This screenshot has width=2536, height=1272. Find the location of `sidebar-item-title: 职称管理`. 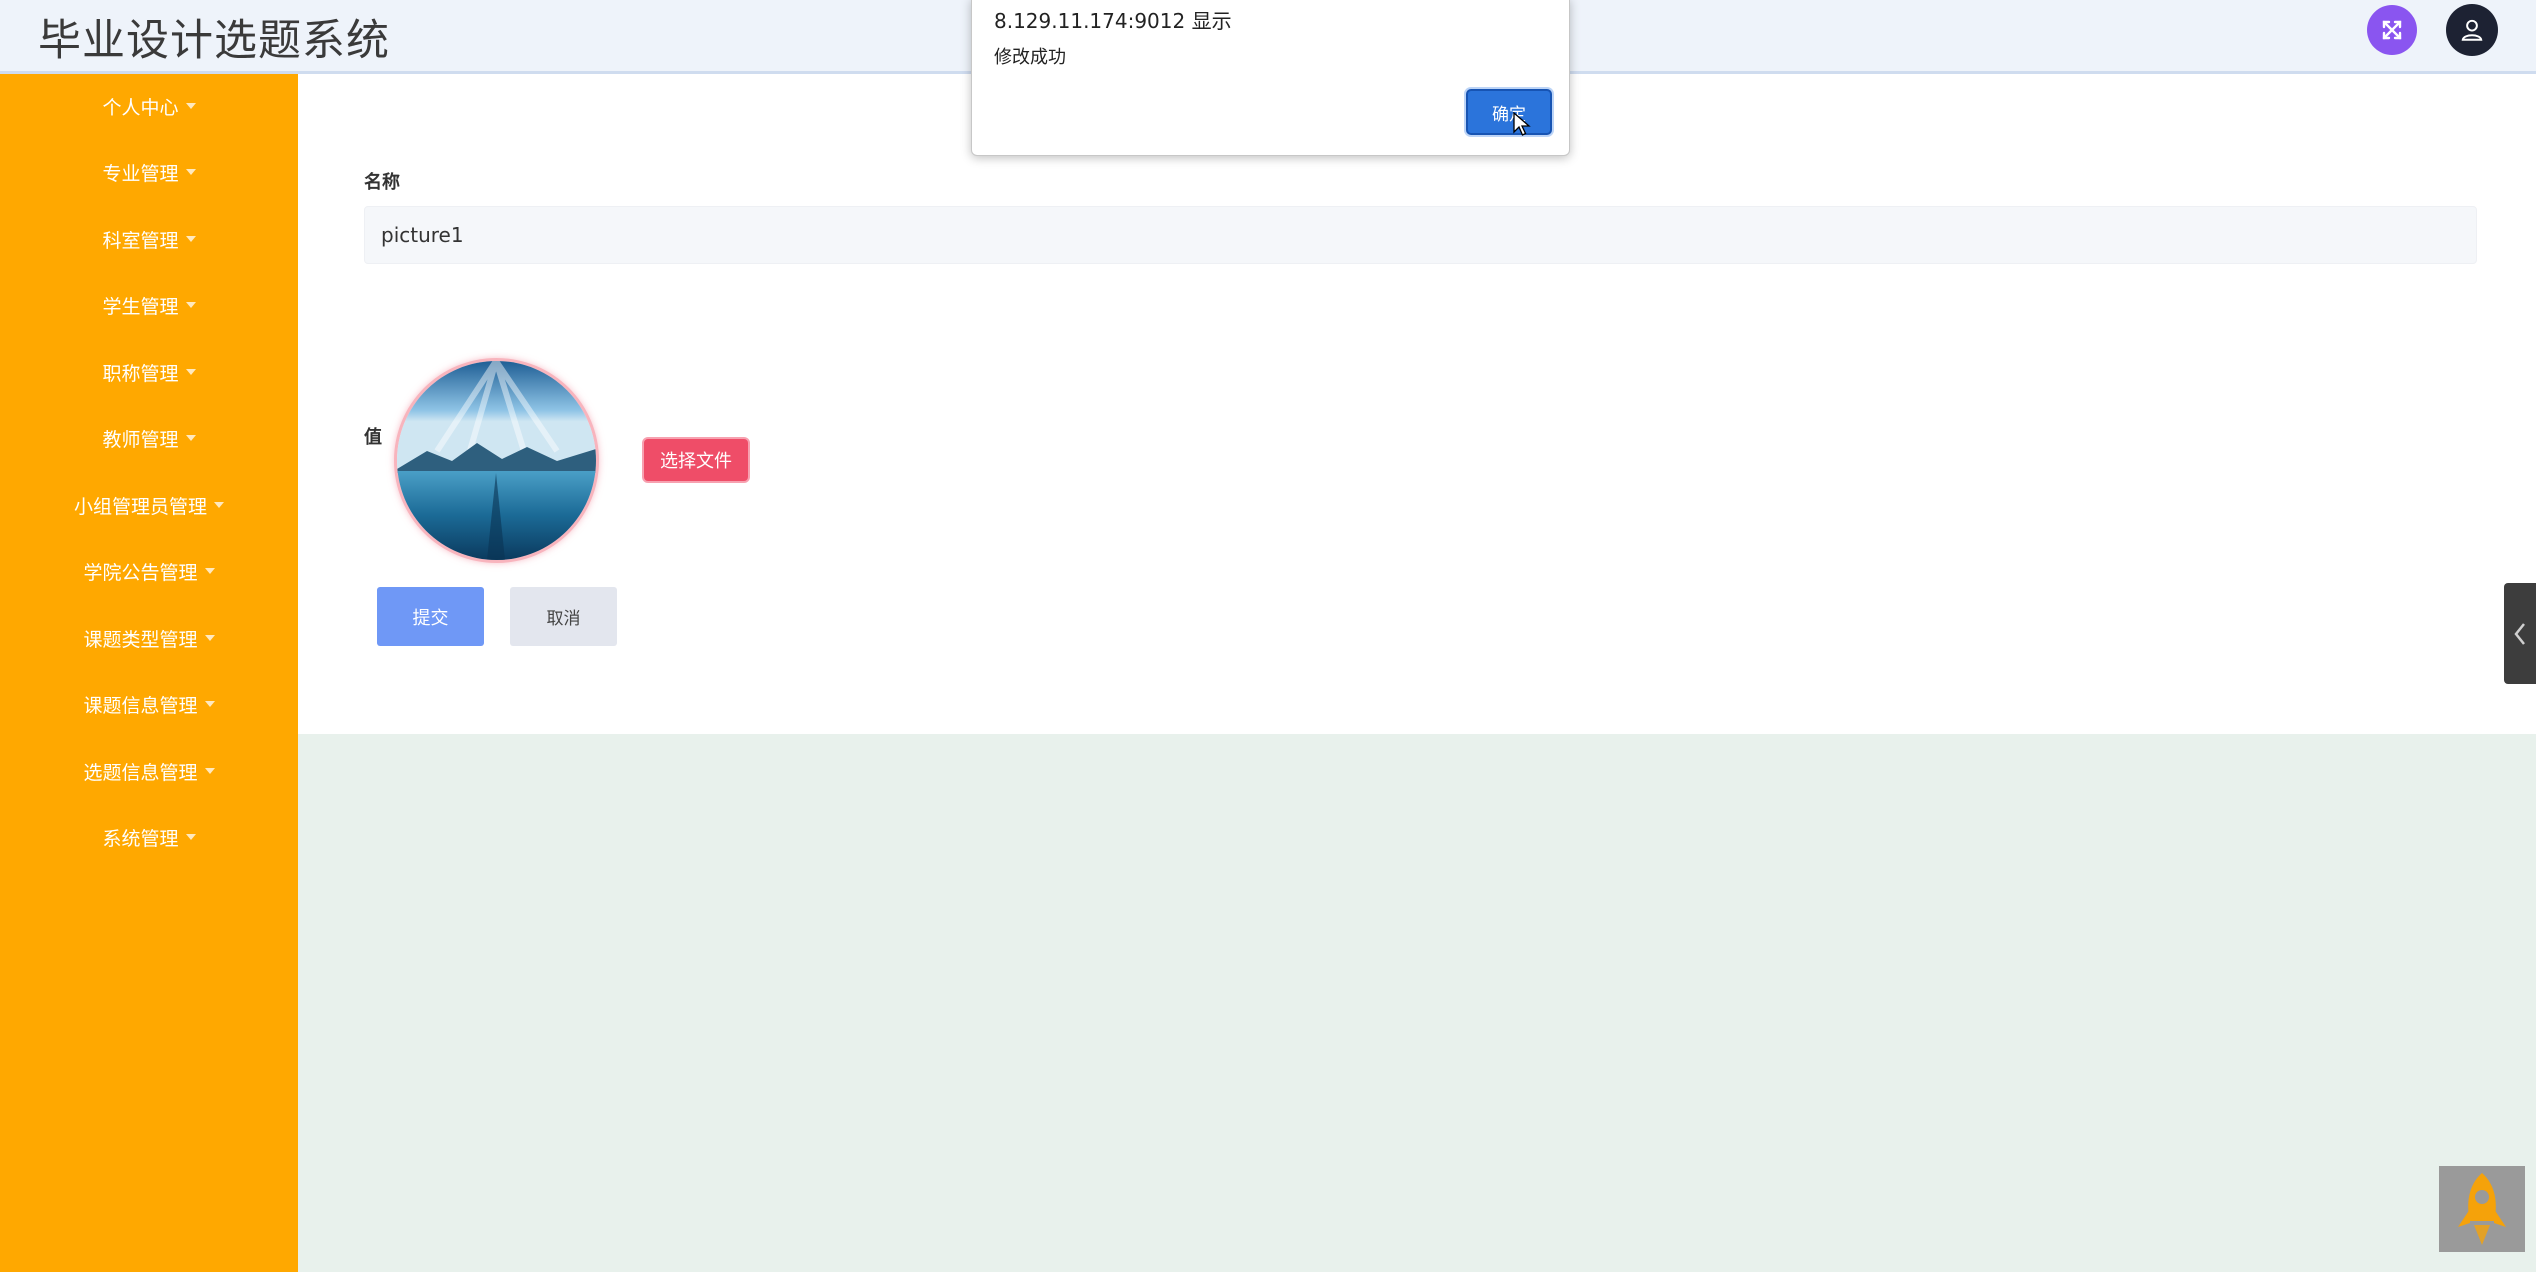

sidebar-item-title: 职称管理 is located at coordinates (149, 372).